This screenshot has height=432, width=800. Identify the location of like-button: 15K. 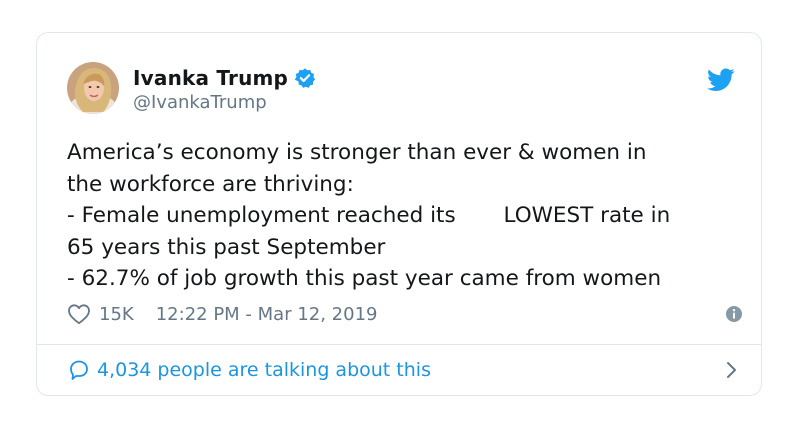
(100, 314).